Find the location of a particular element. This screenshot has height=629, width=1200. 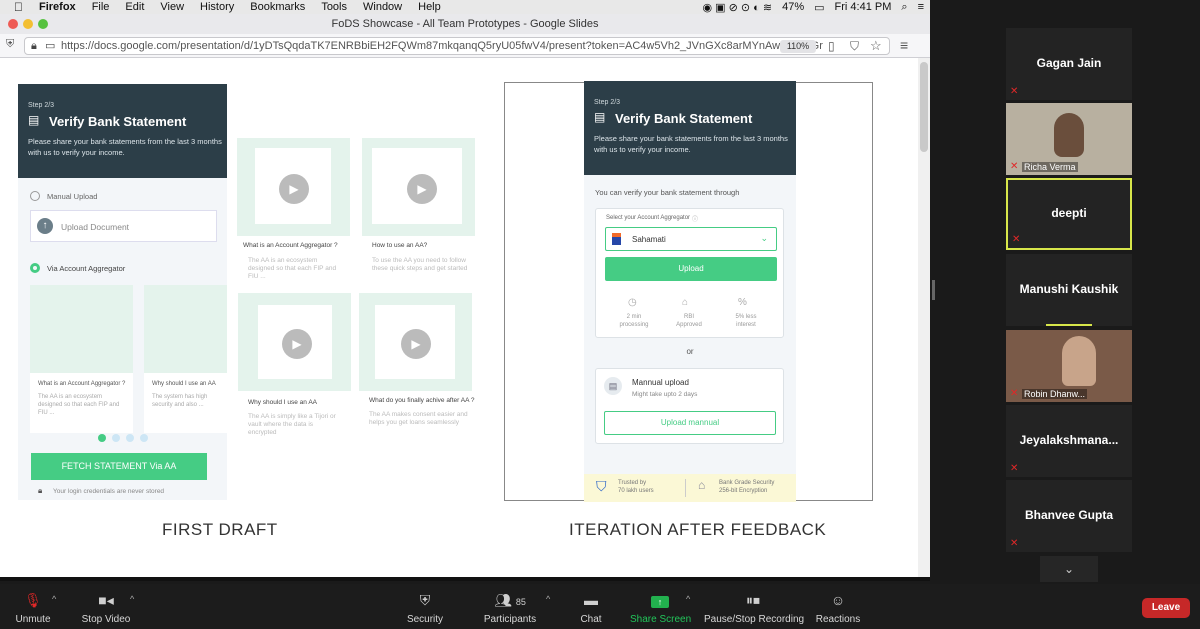

feature-processing: 2 min processing is located at coordinates (634, 321).